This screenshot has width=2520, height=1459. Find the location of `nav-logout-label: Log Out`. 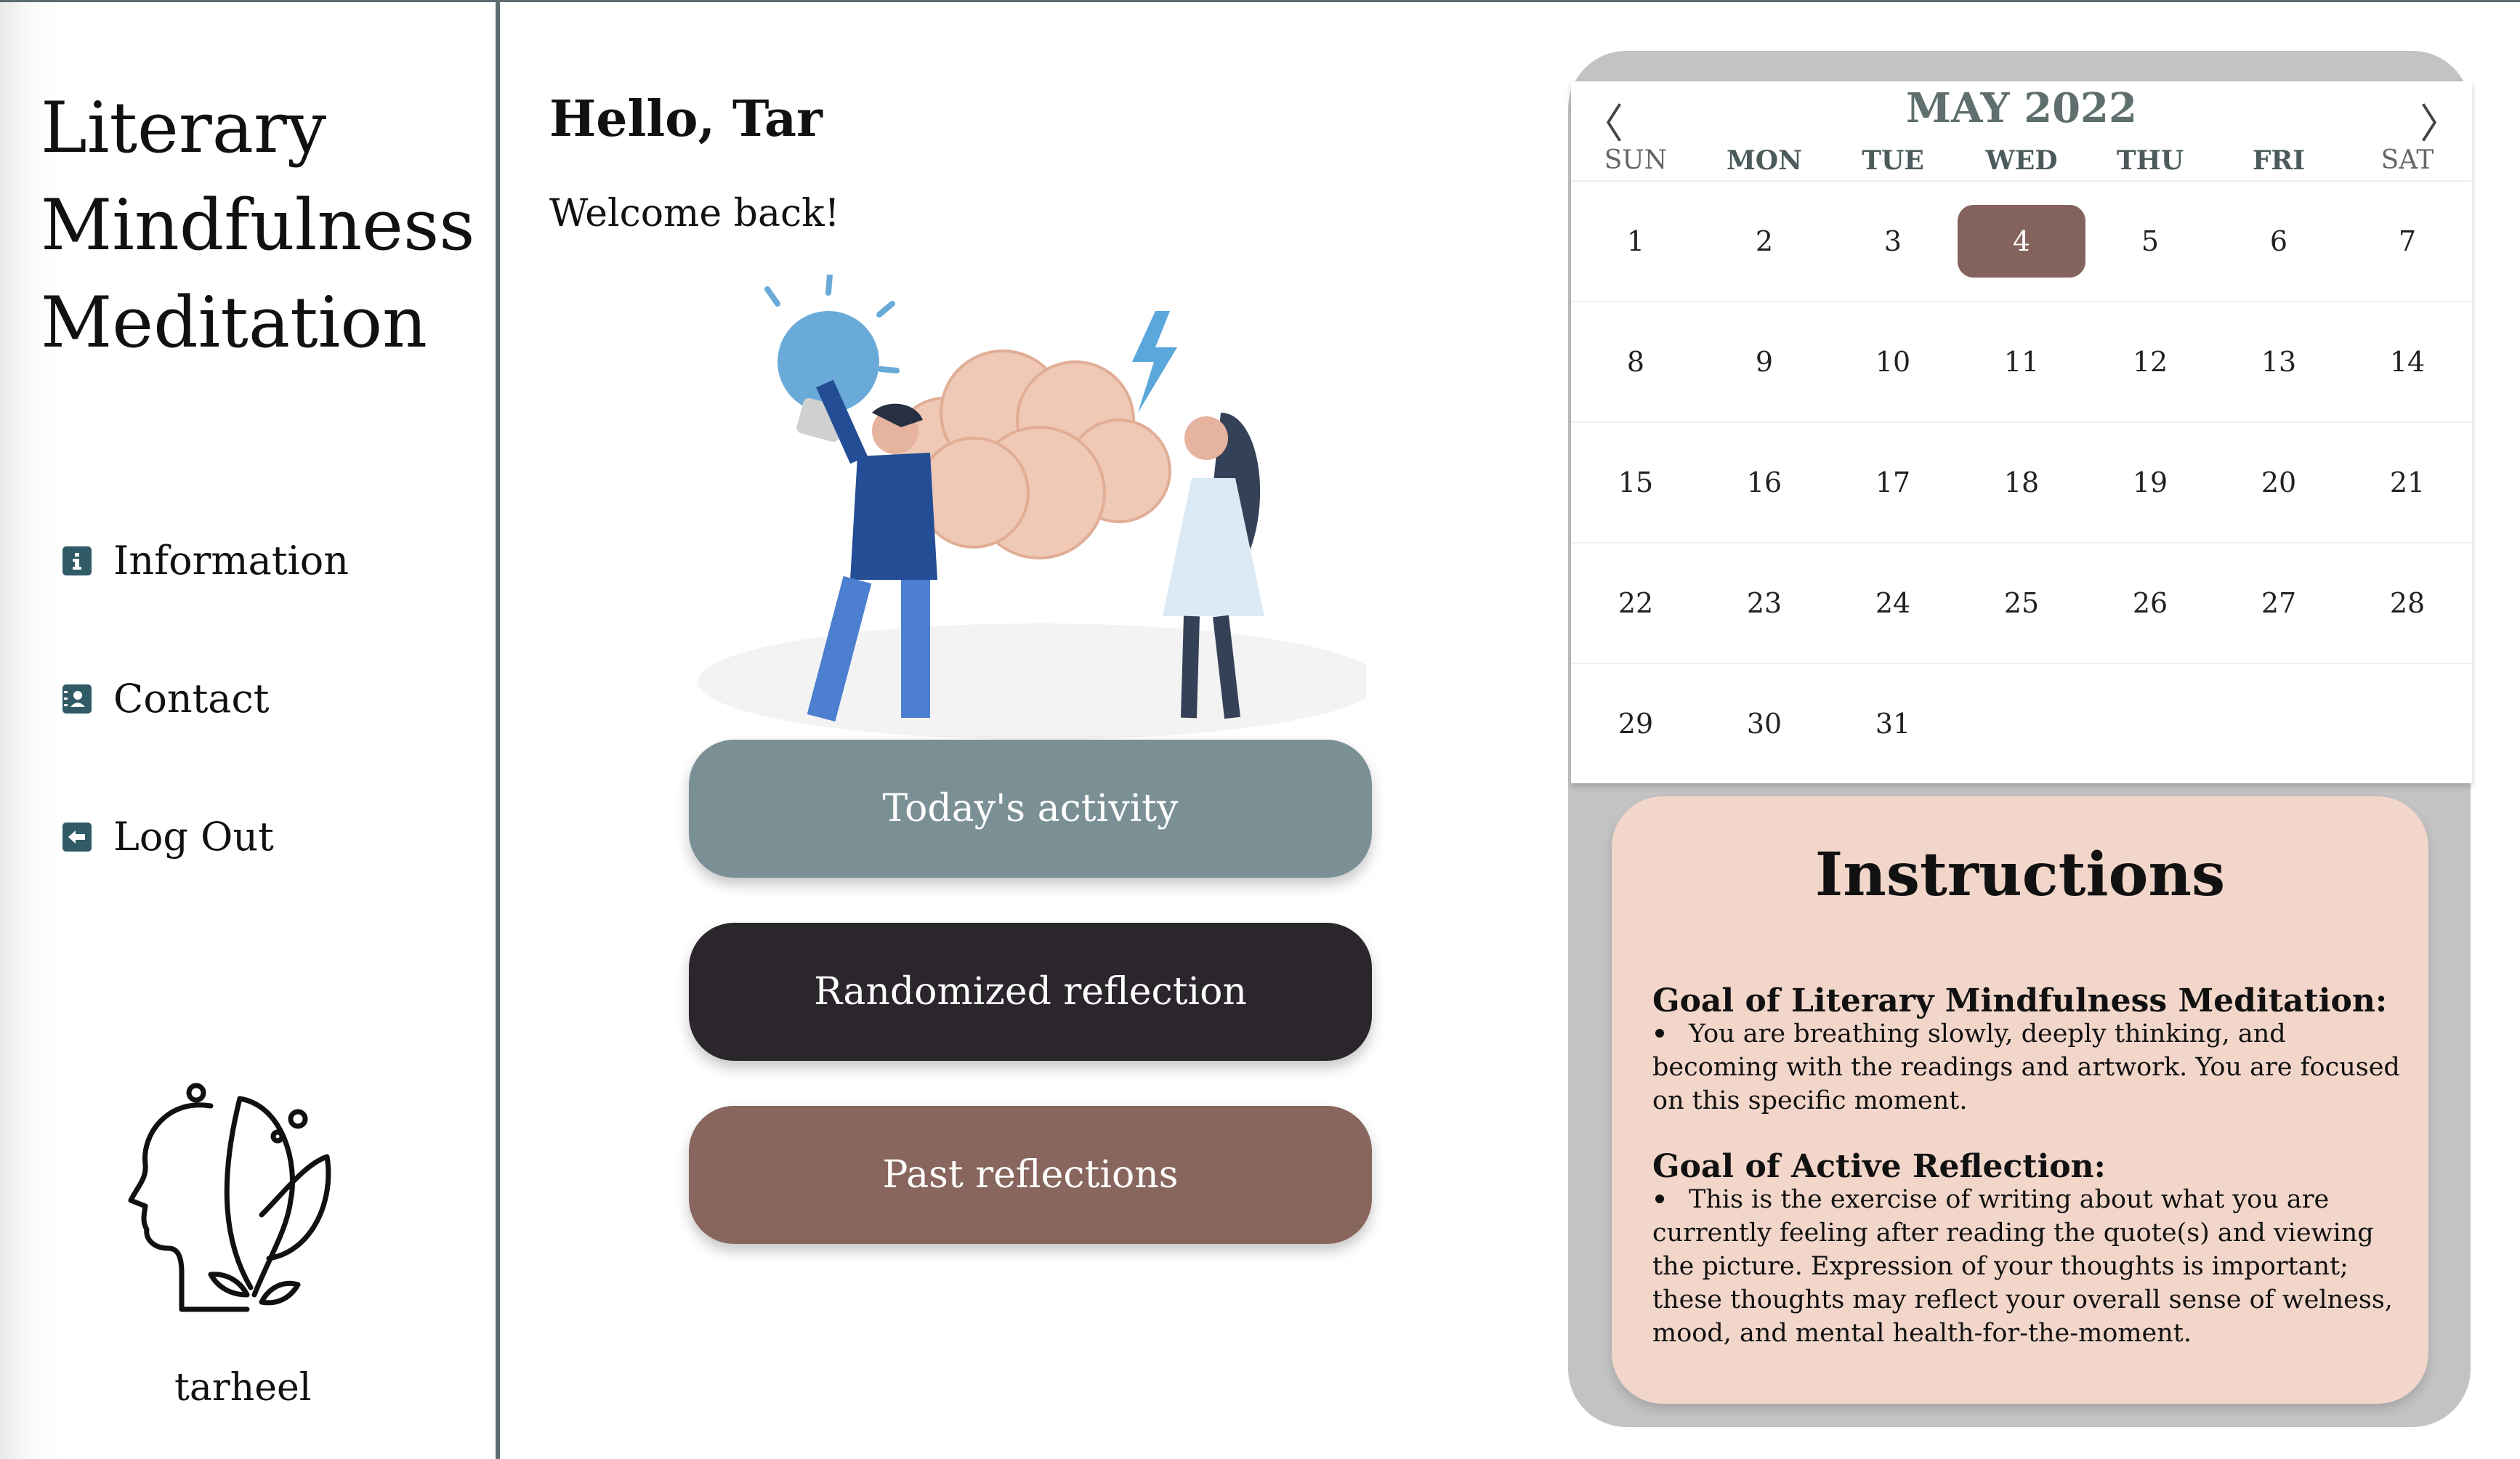

nav-logout-label: Log Out is located at coordinates (193, 837).